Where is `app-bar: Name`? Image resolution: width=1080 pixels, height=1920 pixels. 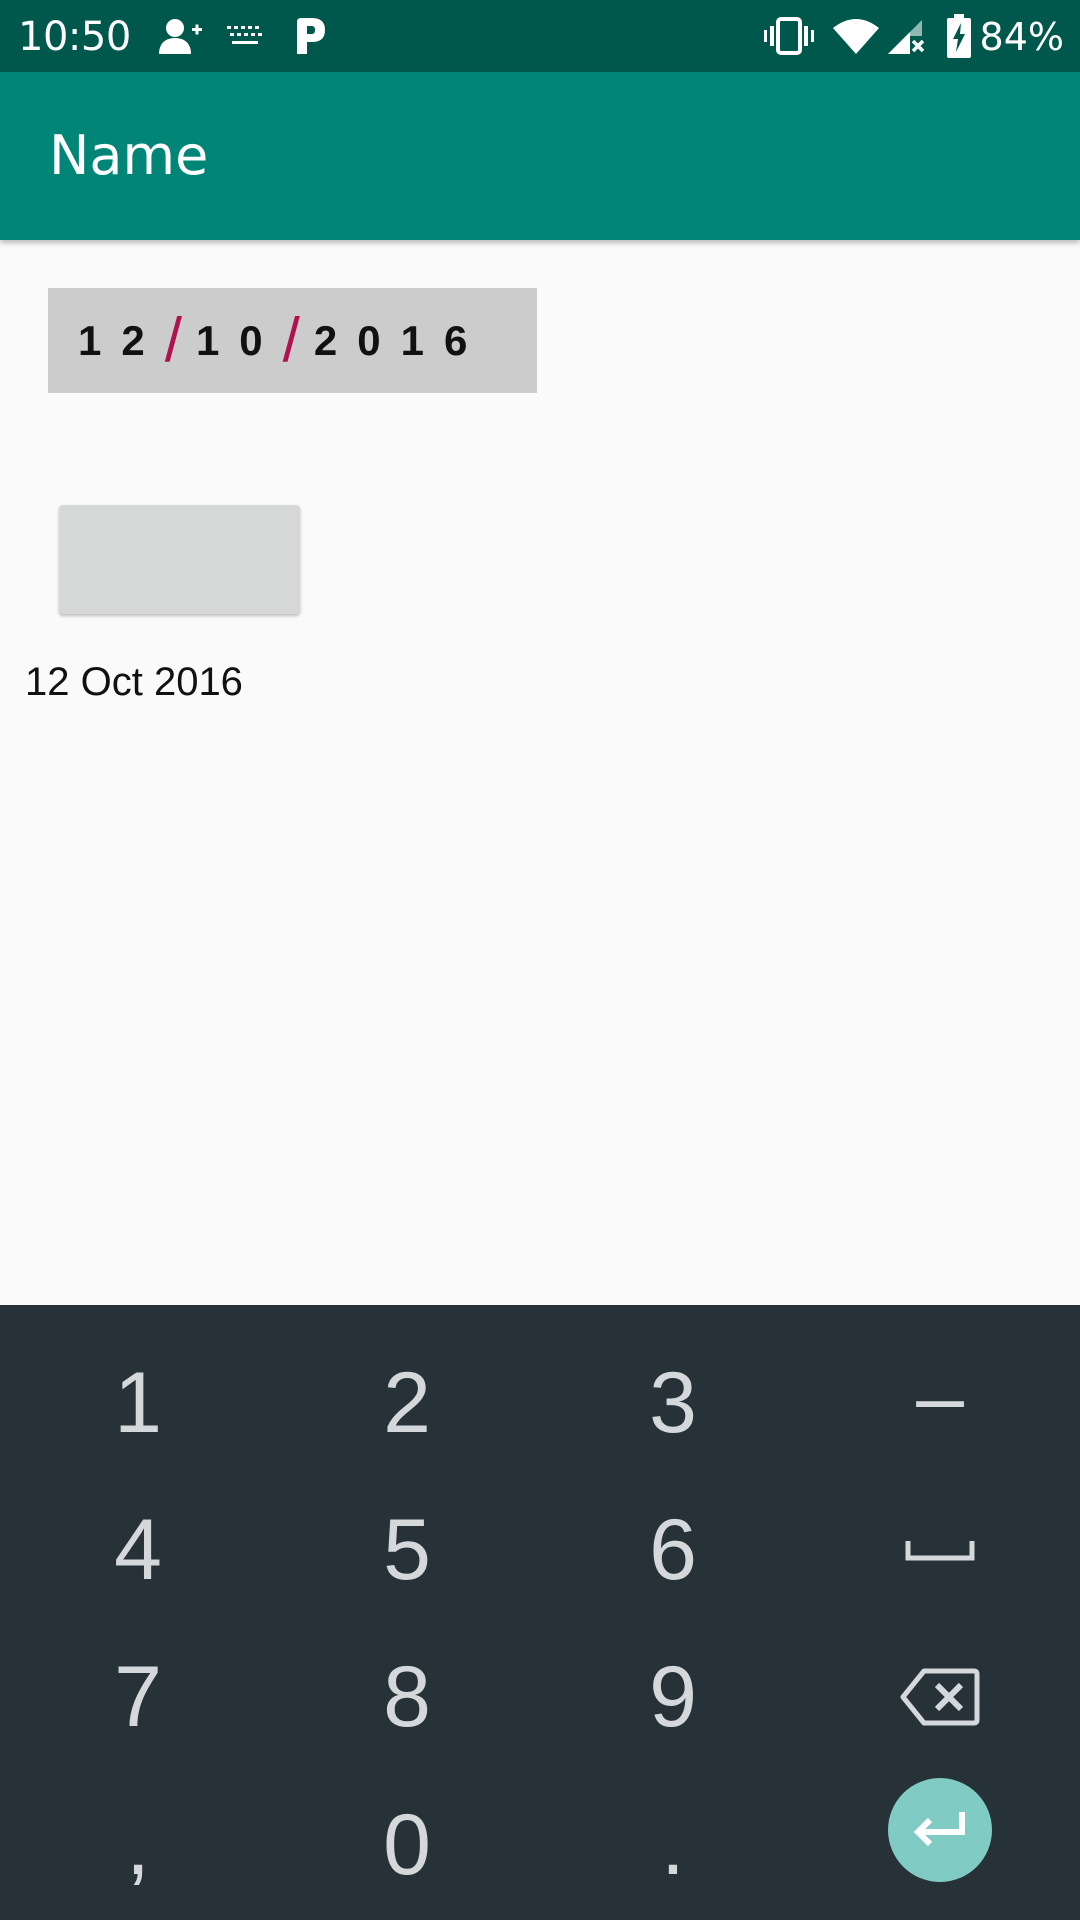 app-bar: Name is located at coordinates (540, 156).